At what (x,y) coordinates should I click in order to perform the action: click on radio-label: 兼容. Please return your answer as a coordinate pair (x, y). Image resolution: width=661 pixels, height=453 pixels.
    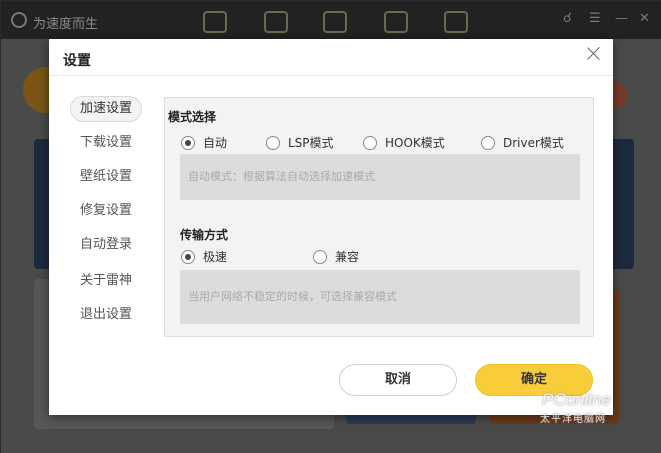
    Looking at the image, I should click on (347, 257).